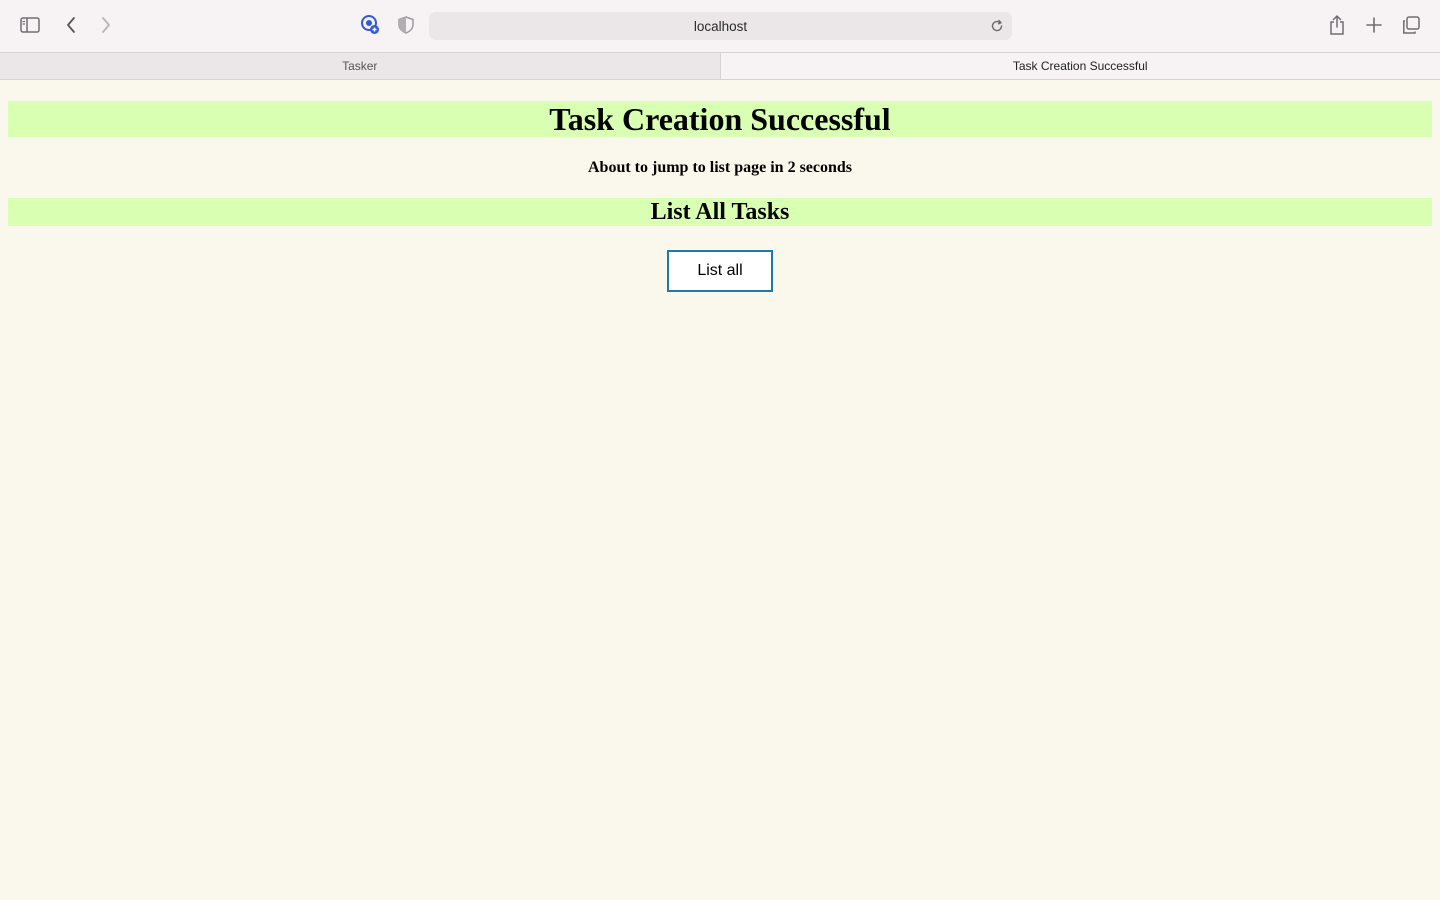  What do you see at coordinates (406, 25) in the screenshot?
I see `shield-icon` at bounding box center [406, 25].